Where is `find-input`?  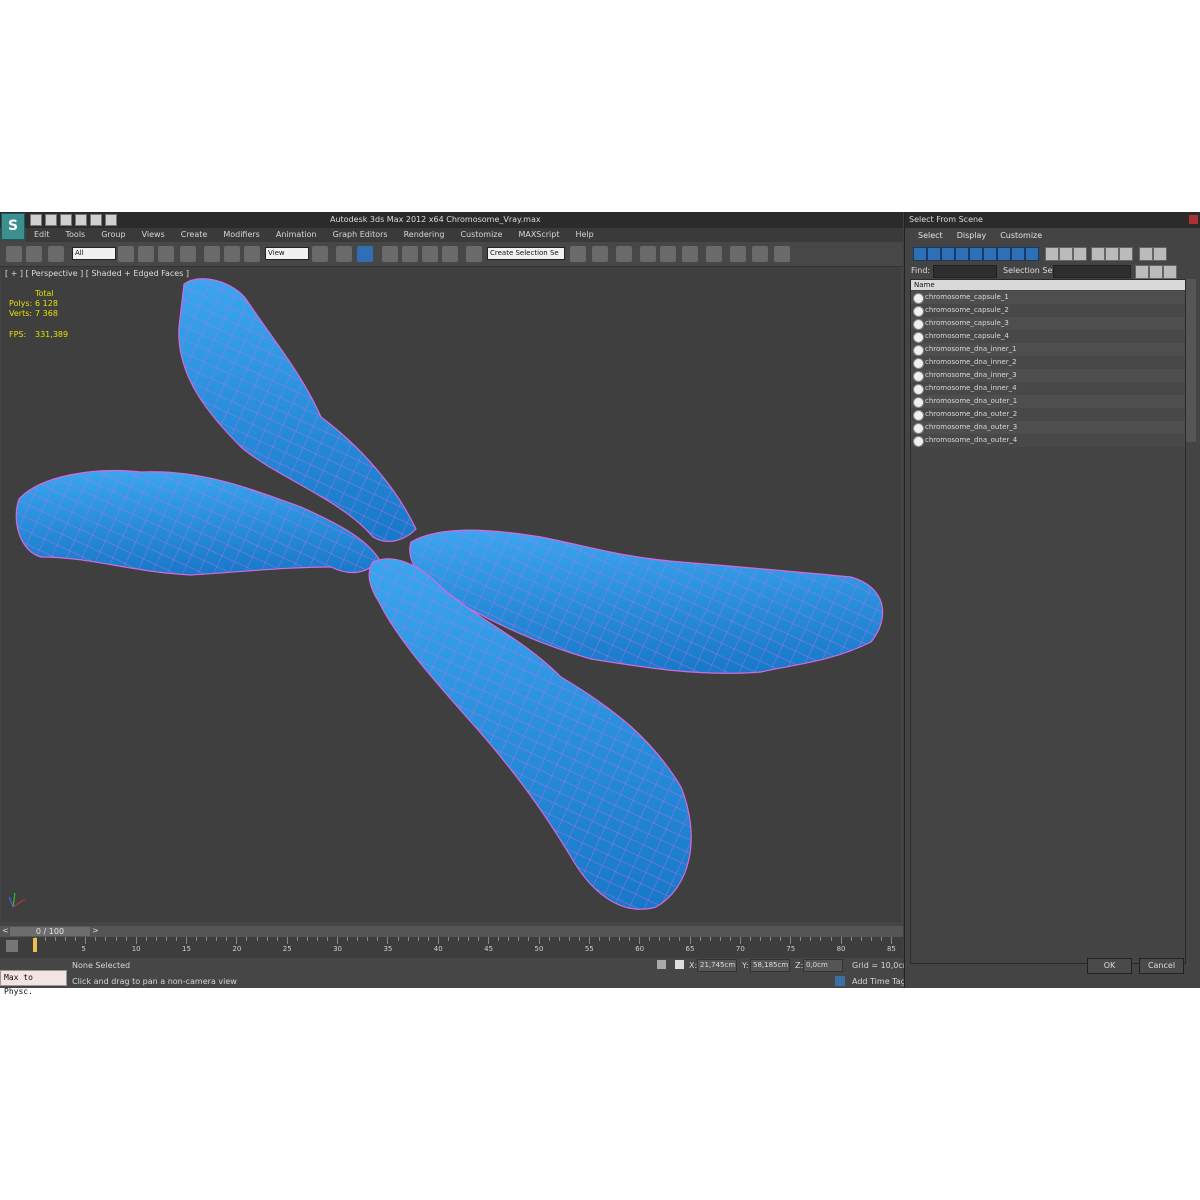 find-input is located at coordinates (965, 271).